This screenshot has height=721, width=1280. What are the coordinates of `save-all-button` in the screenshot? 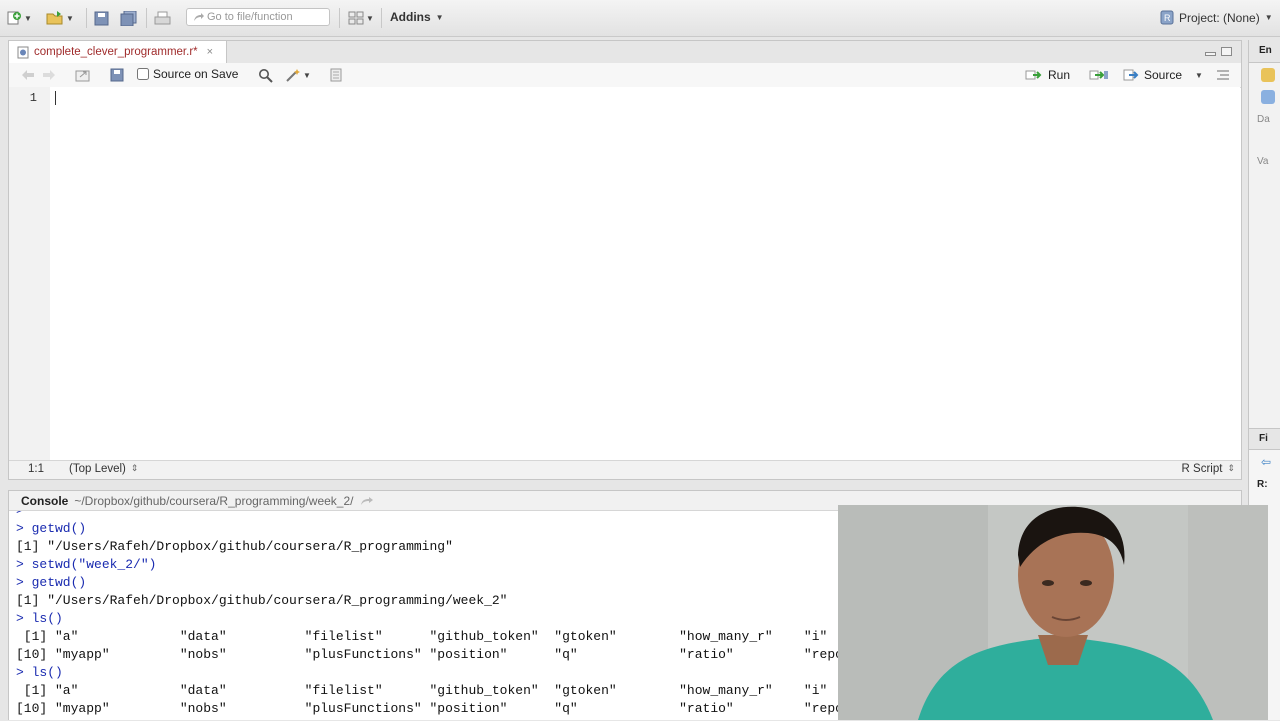 It's located at (128, 18).